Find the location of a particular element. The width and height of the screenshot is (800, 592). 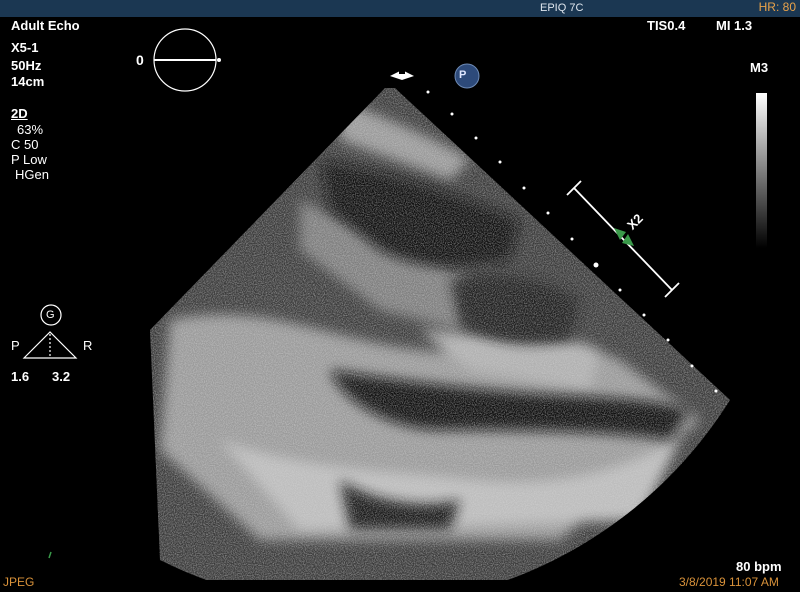

orientation-dial-icon is located at coordinates (187, 60).